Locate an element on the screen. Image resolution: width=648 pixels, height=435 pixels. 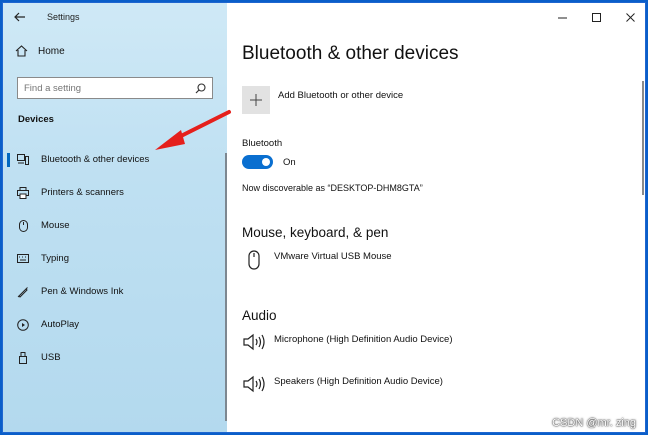
audio-heading: Audio is located at coordinates (259, 315).